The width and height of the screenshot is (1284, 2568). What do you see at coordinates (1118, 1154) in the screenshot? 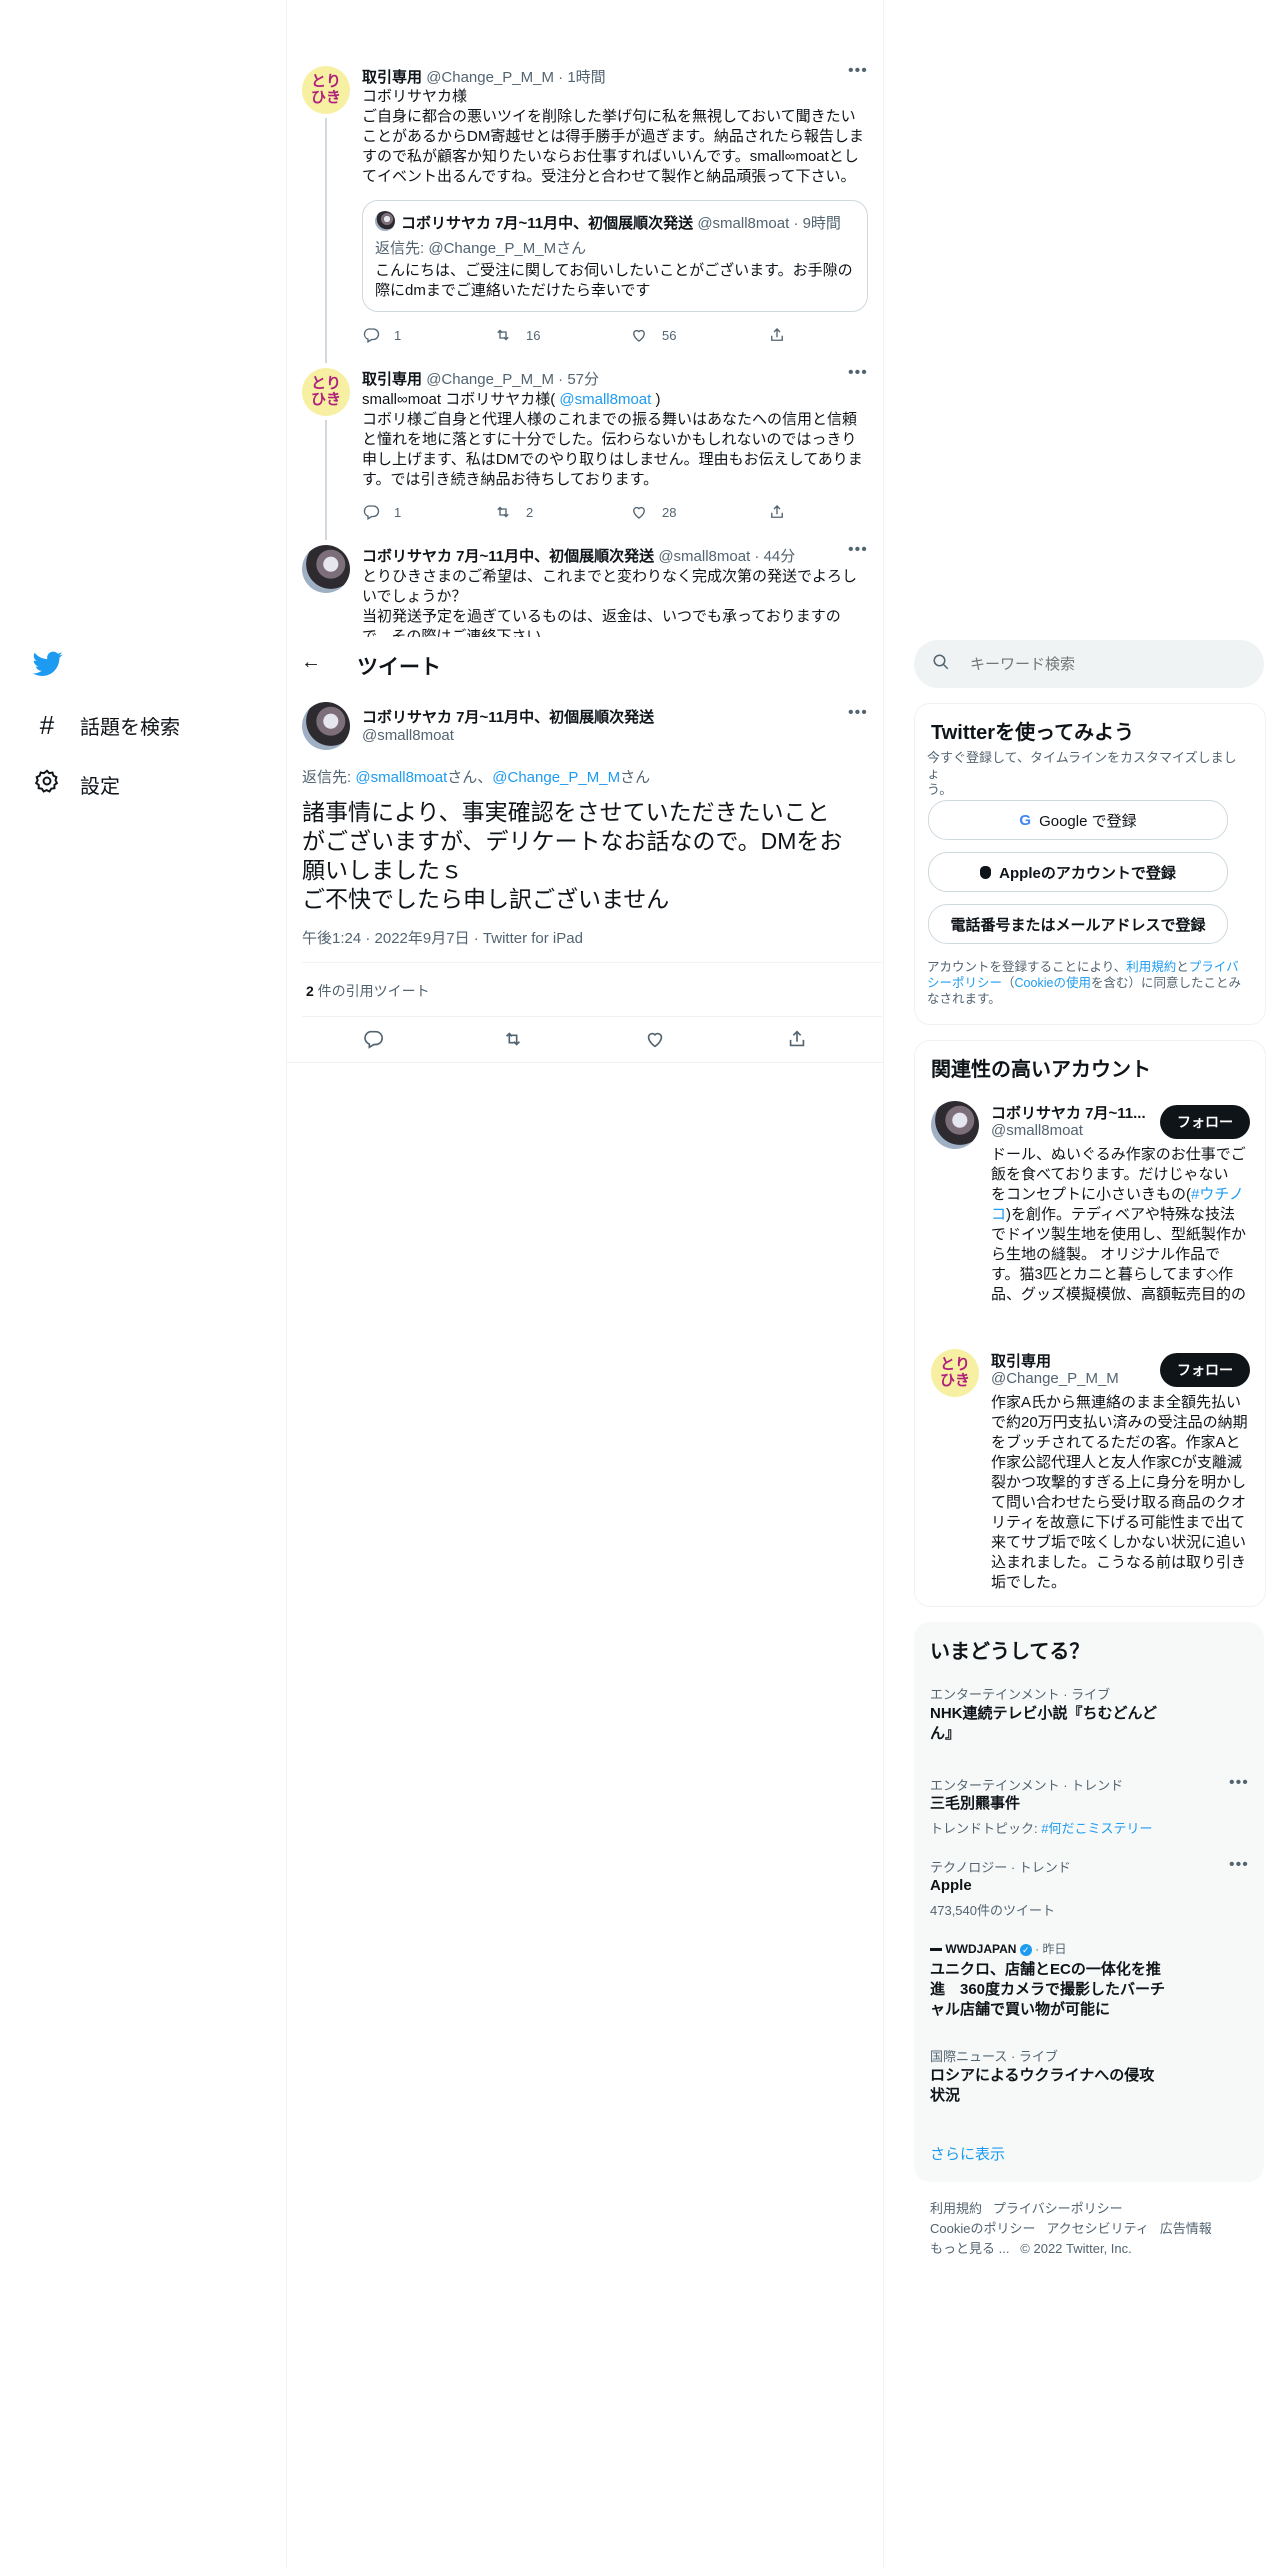
I see `bio-line: ドール、ぬいぐるみ作家のお仕事でご` at bounding box center [1118, 1154].